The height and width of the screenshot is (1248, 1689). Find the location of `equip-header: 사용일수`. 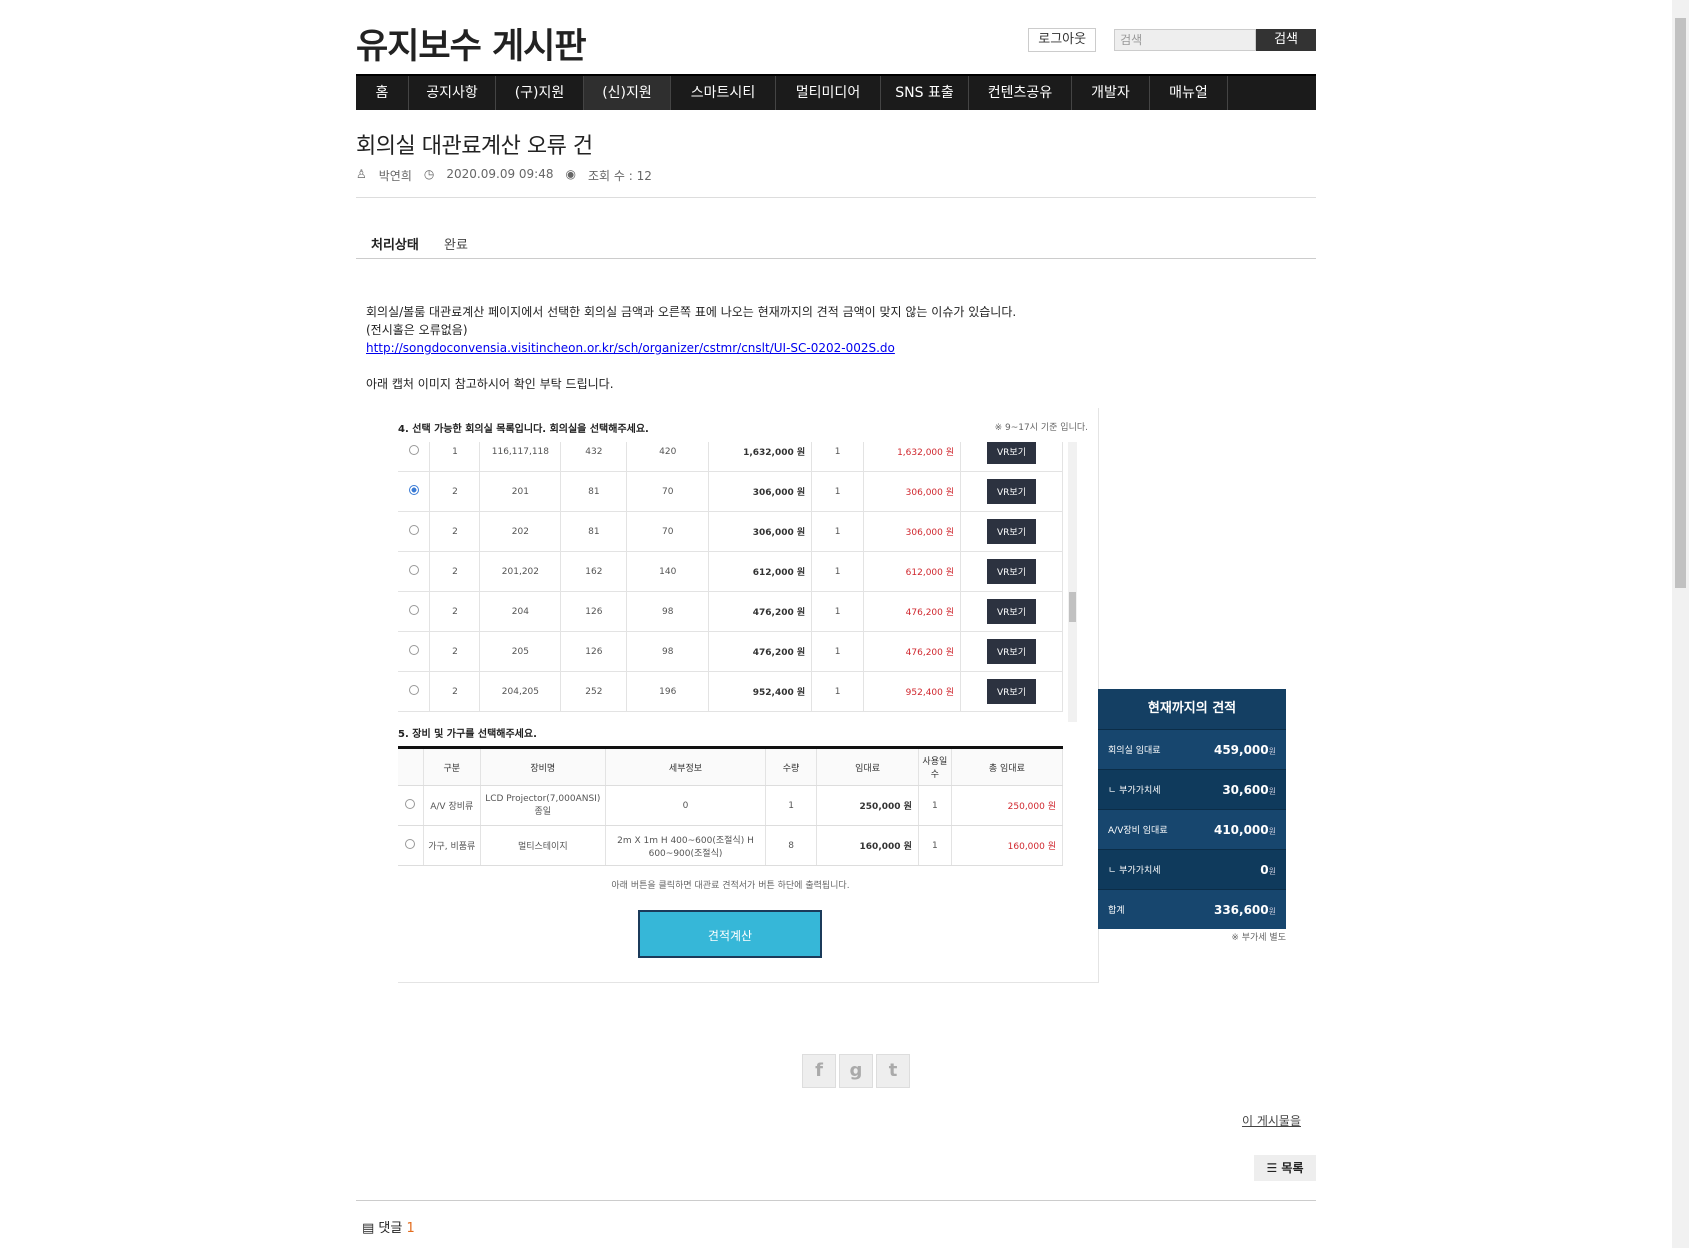

equip-header: 사용일수 is located at coordinates (935, 767).